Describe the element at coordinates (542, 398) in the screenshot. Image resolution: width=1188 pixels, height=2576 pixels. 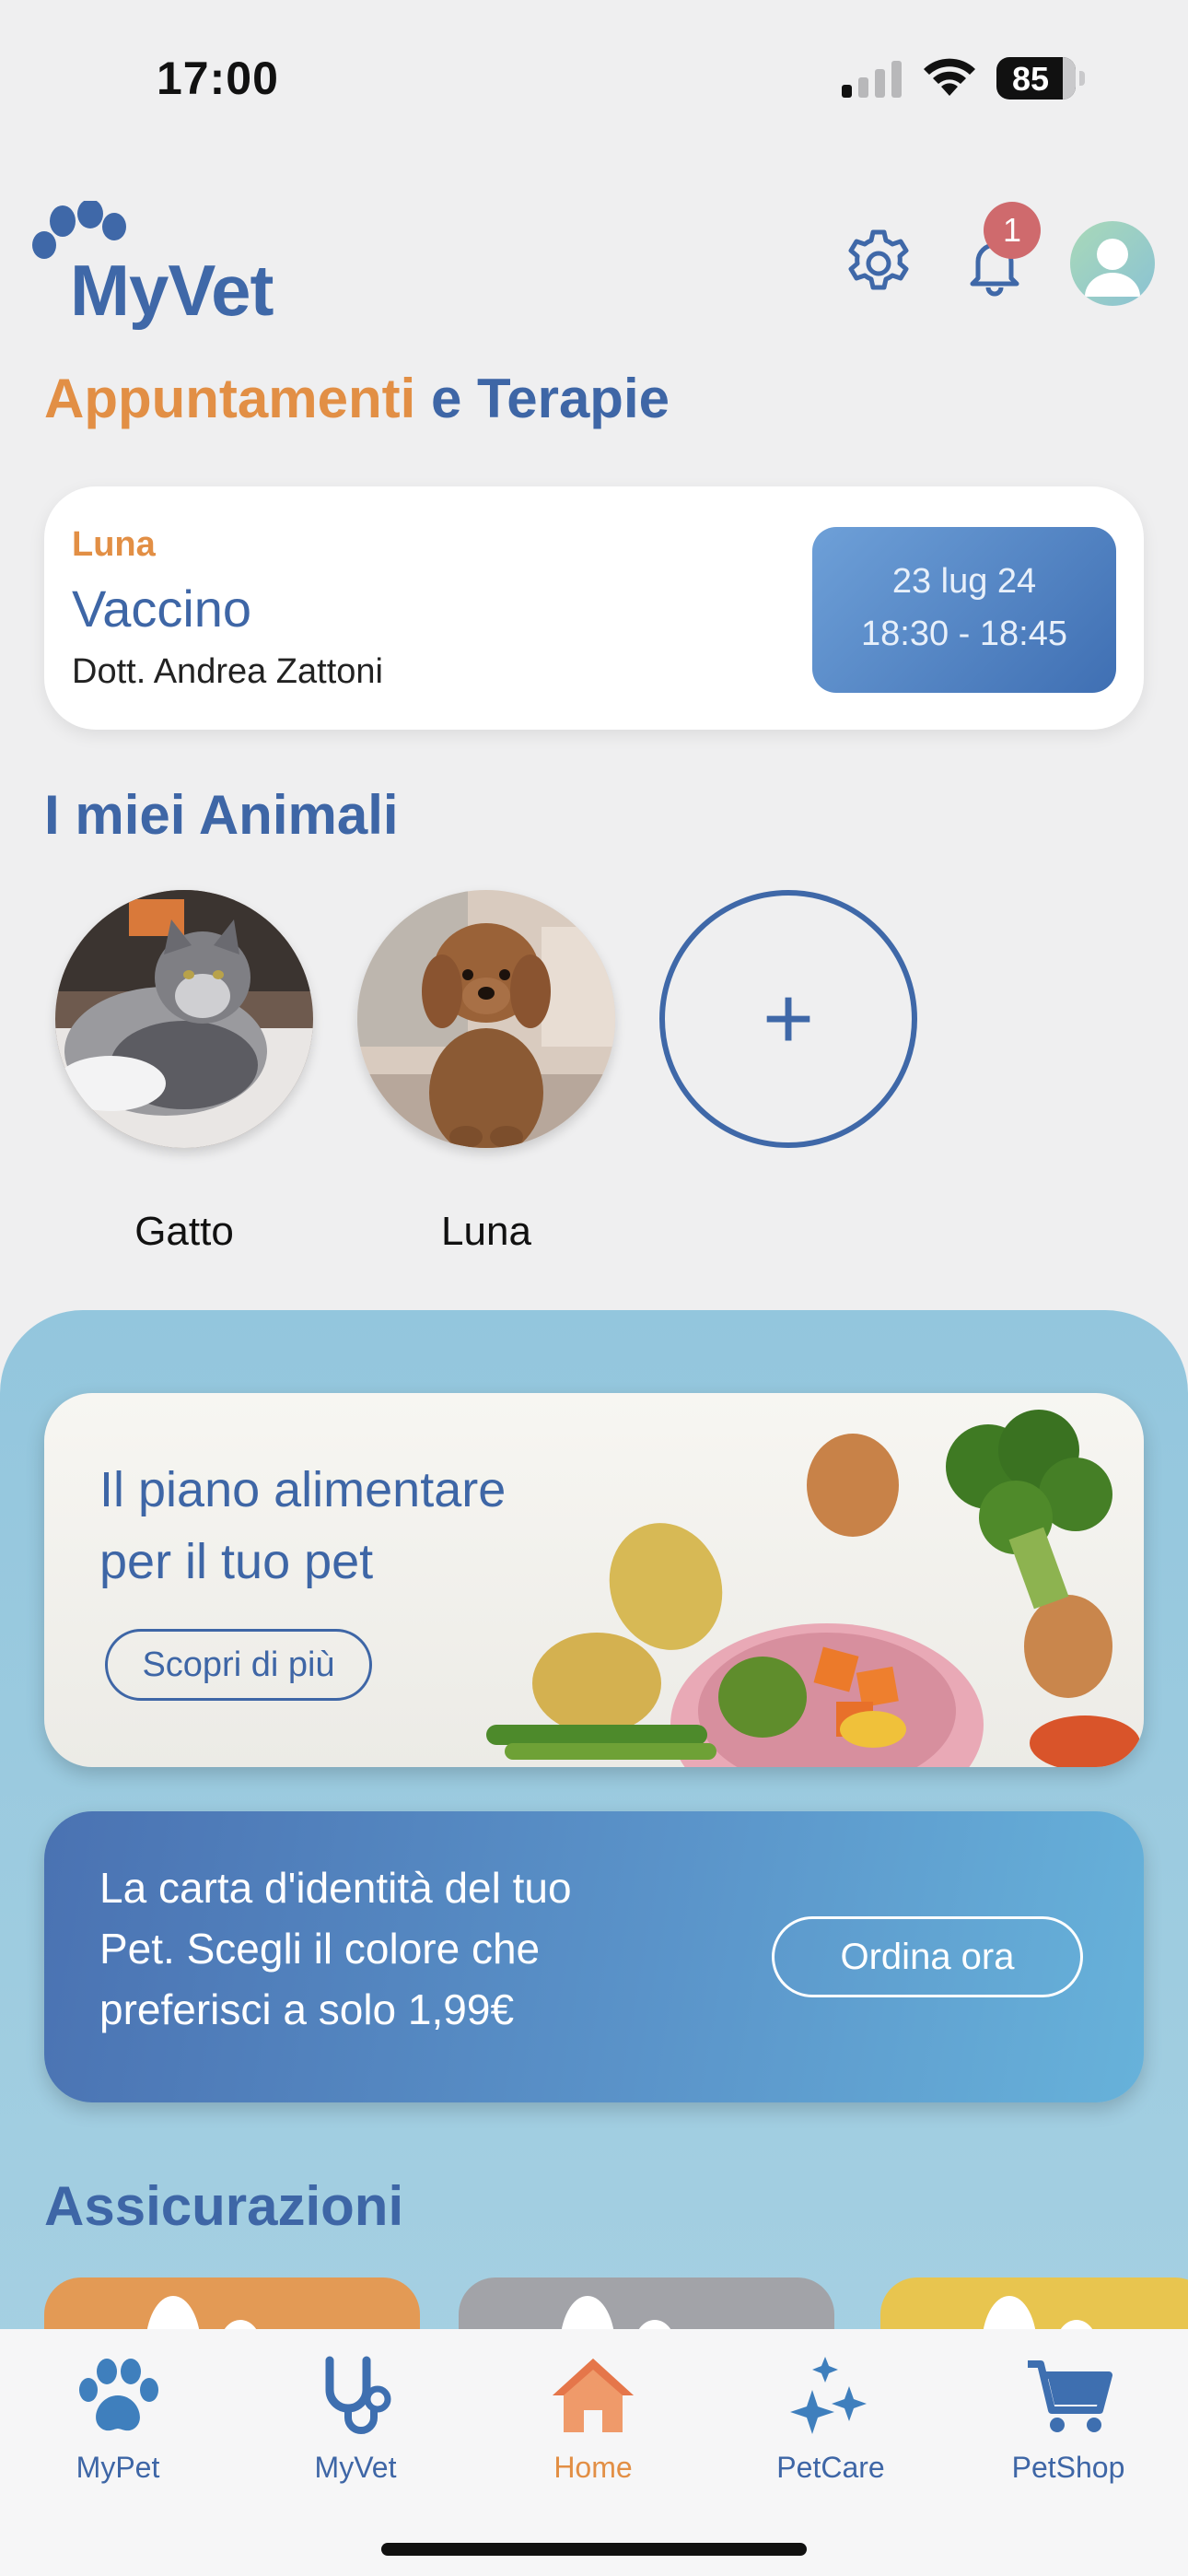
I see `appointments-title-part2: e Terapie` at that location.